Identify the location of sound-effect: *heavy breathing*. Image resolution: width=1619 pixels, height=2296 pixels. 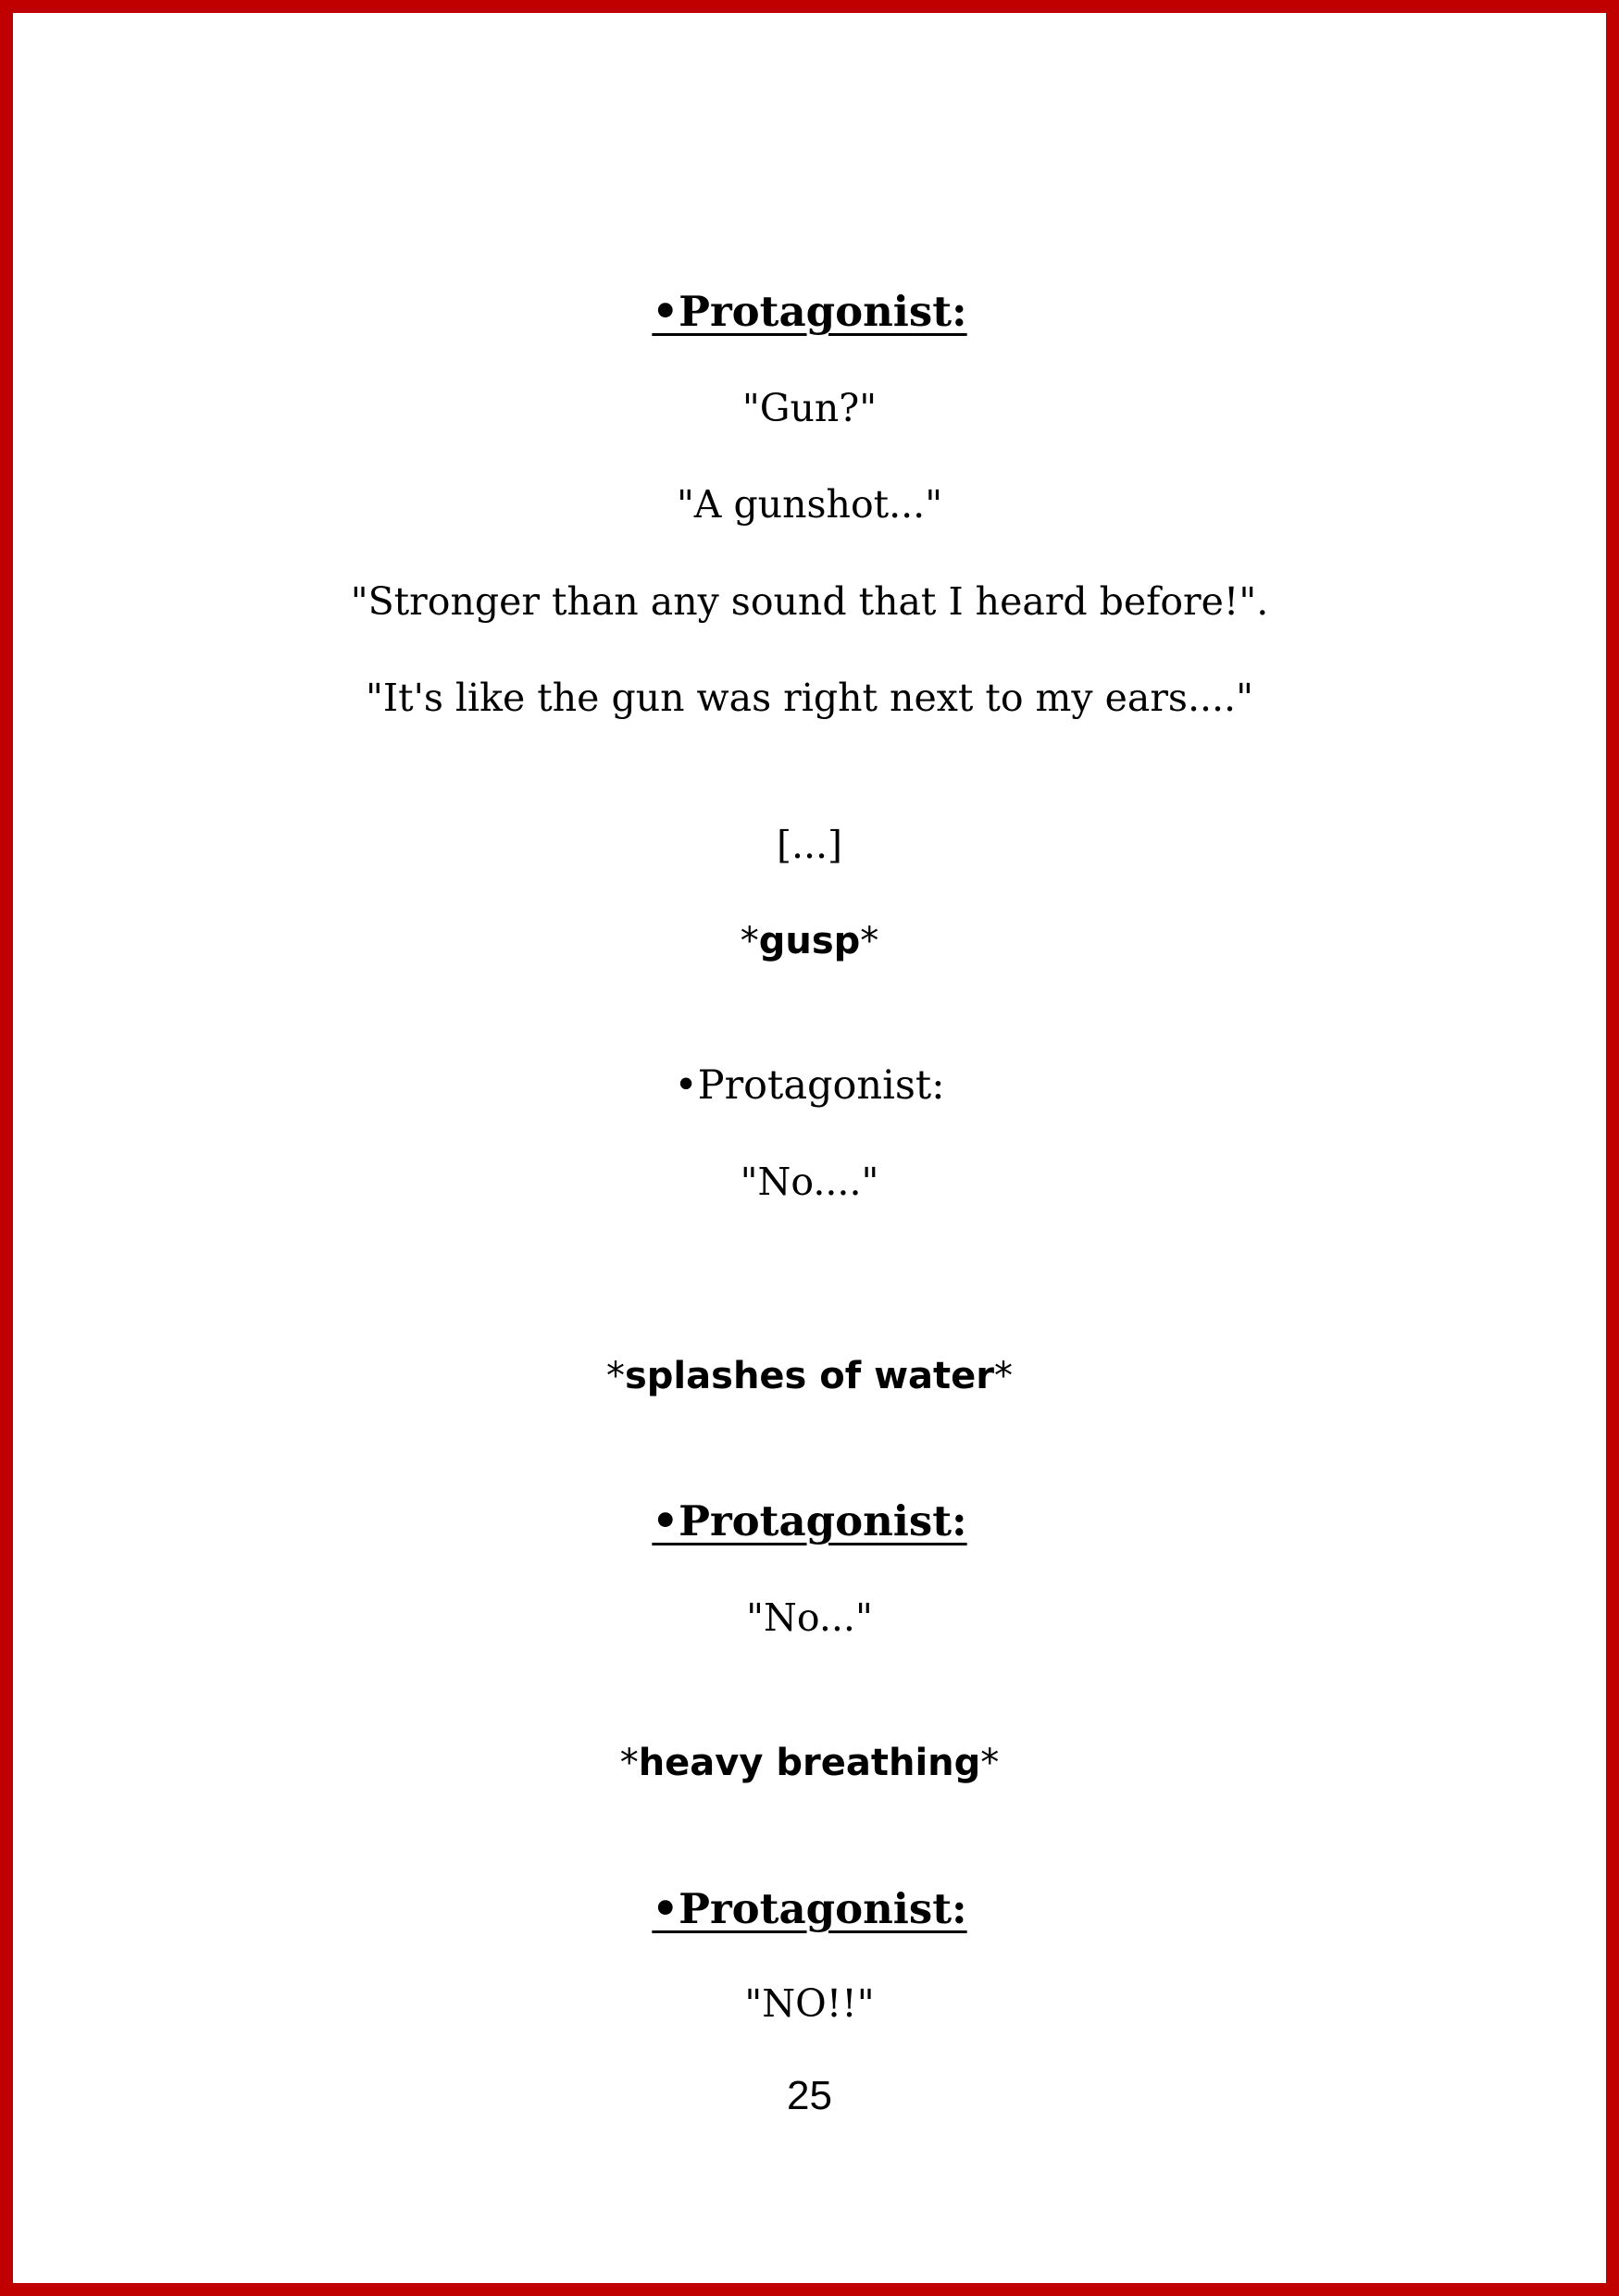
(810, 1763).